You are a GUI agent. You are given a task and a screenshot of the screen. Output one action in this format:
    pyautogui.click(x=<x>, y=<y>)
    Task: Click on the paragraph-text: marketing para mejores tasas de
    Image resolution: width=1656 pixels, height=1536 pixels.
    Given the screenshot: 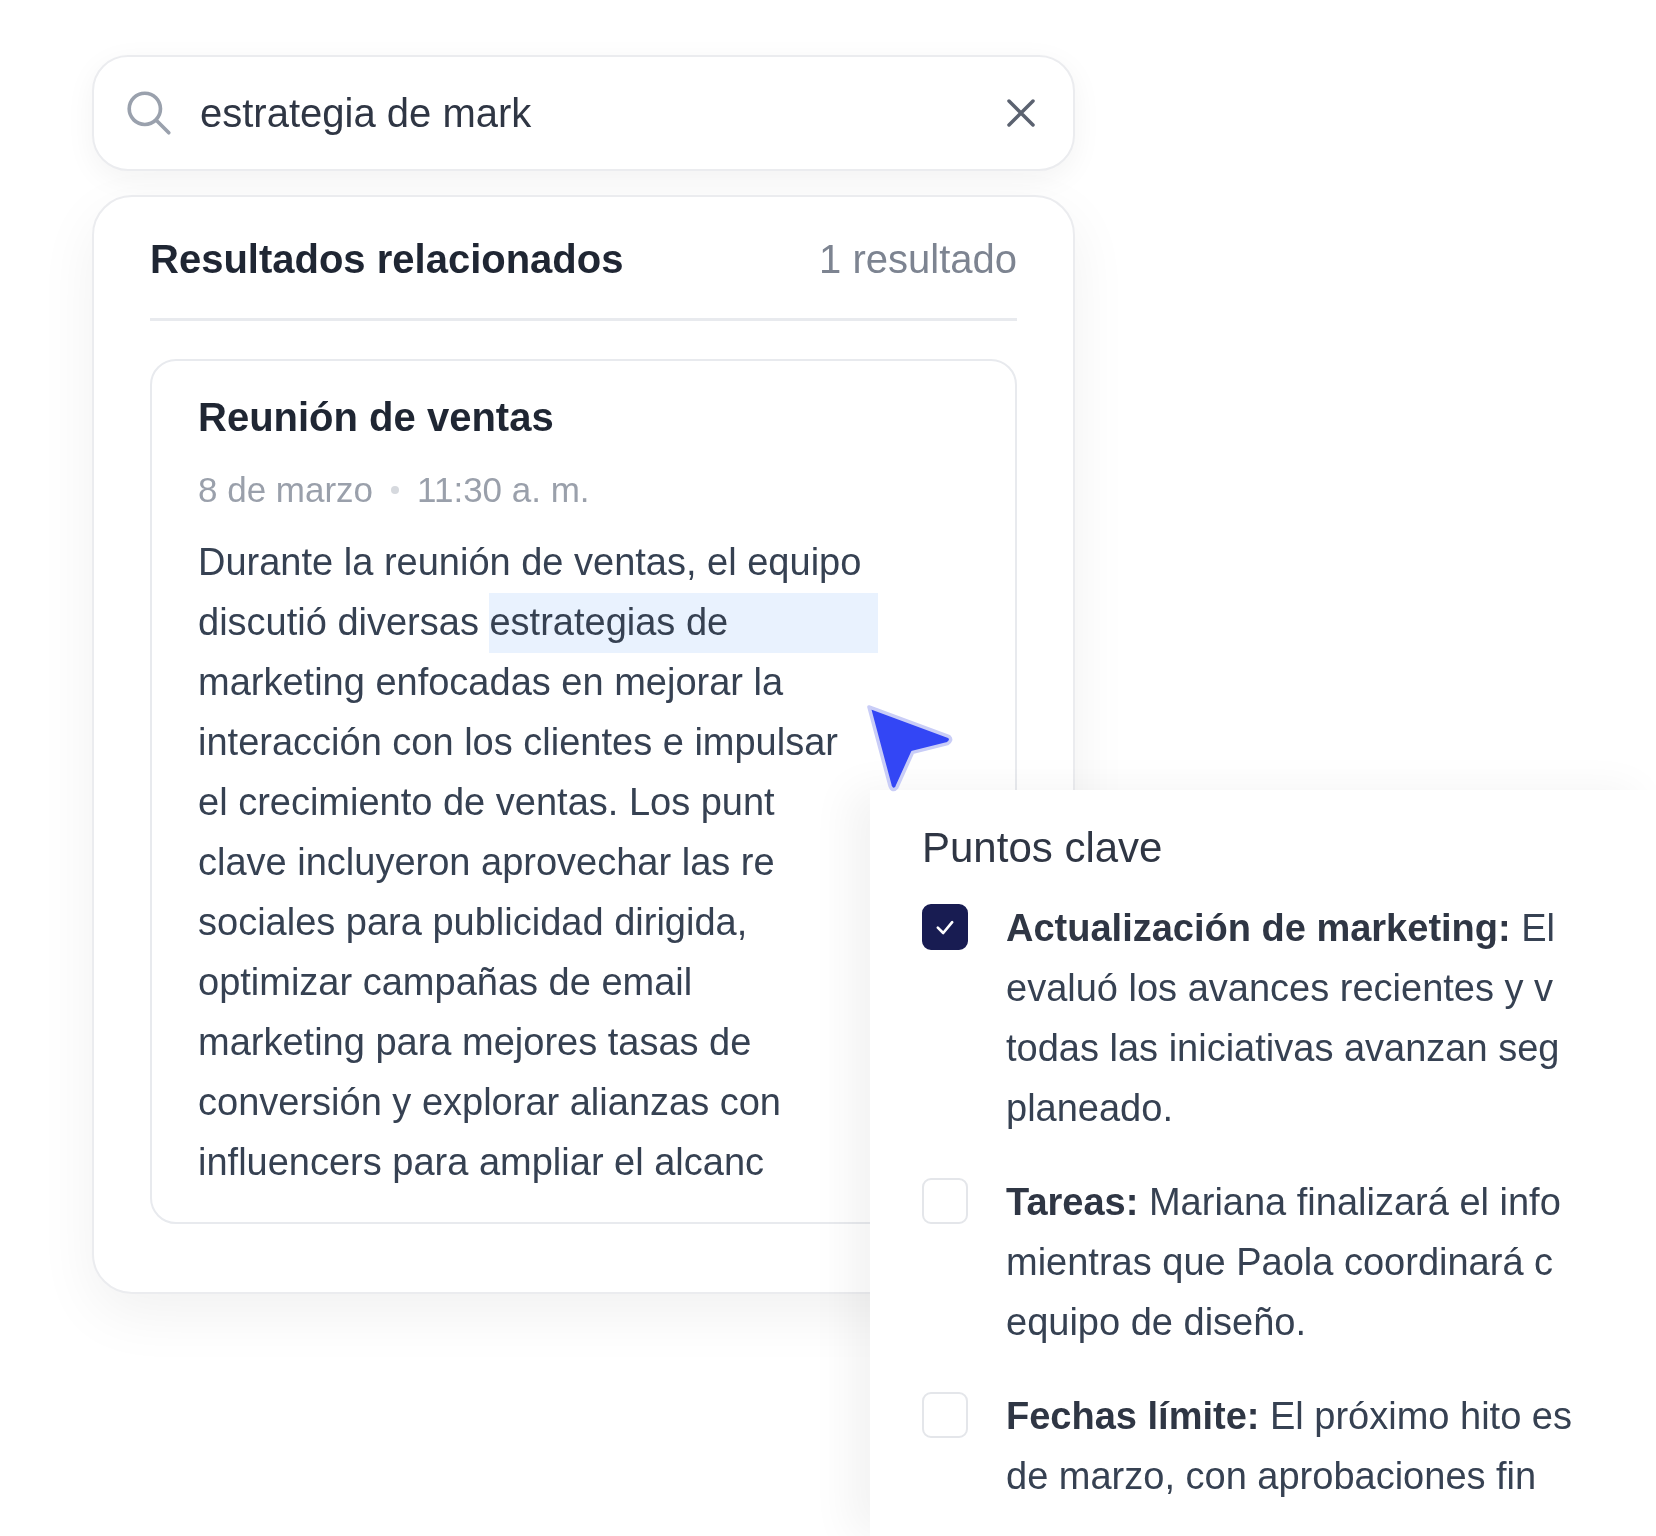 What is the action you would take?
    pyautogui.click(x=475, y=1042)
    